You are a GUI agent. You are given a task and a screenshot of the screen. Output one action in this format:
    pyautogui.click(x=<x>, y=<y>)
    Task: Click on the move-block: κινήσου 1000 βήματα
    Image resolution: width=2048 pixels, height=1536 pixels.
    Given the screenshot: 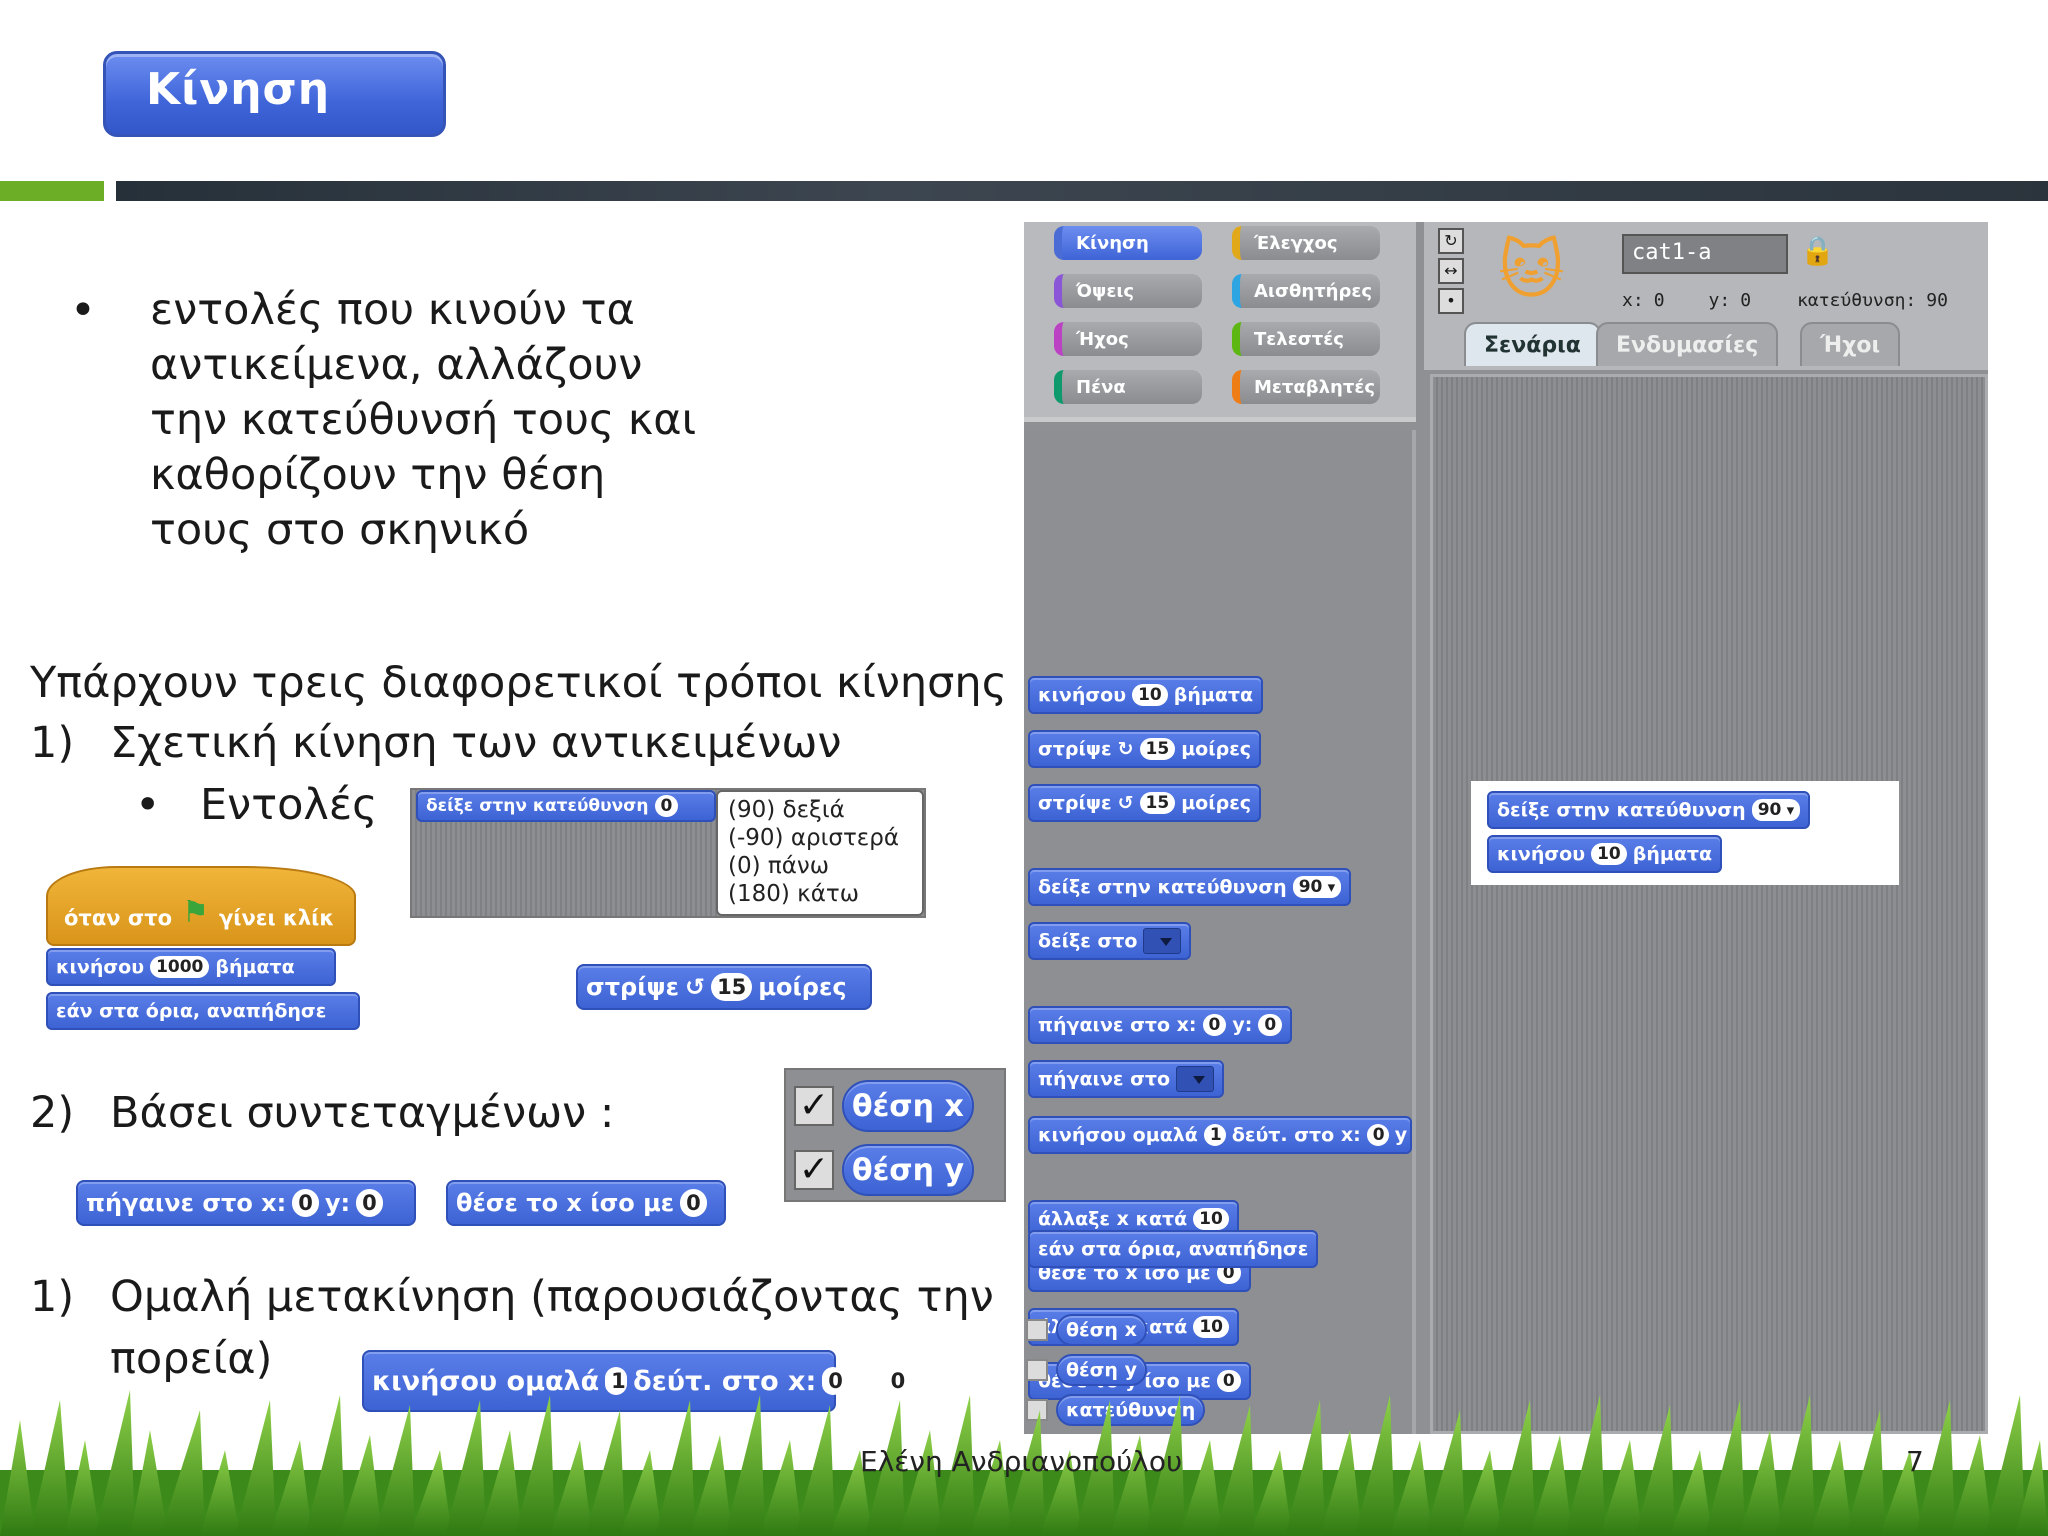 What is the action you would take?
    pyautogui.click(x=191, y=967)
    